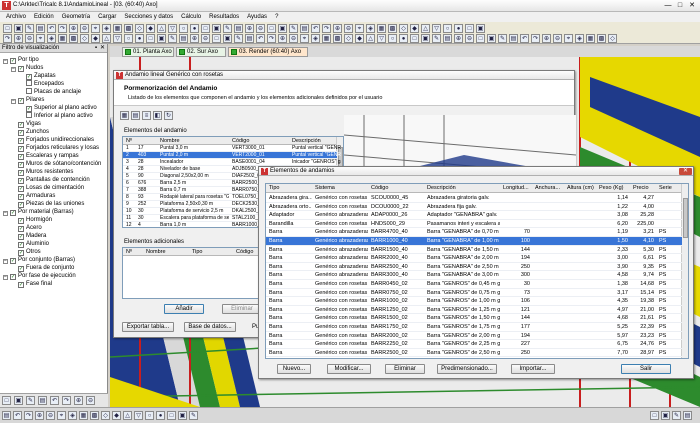 The image size is (700, 423). I want to click on table-view-icon: ▦, so click(124, 115).